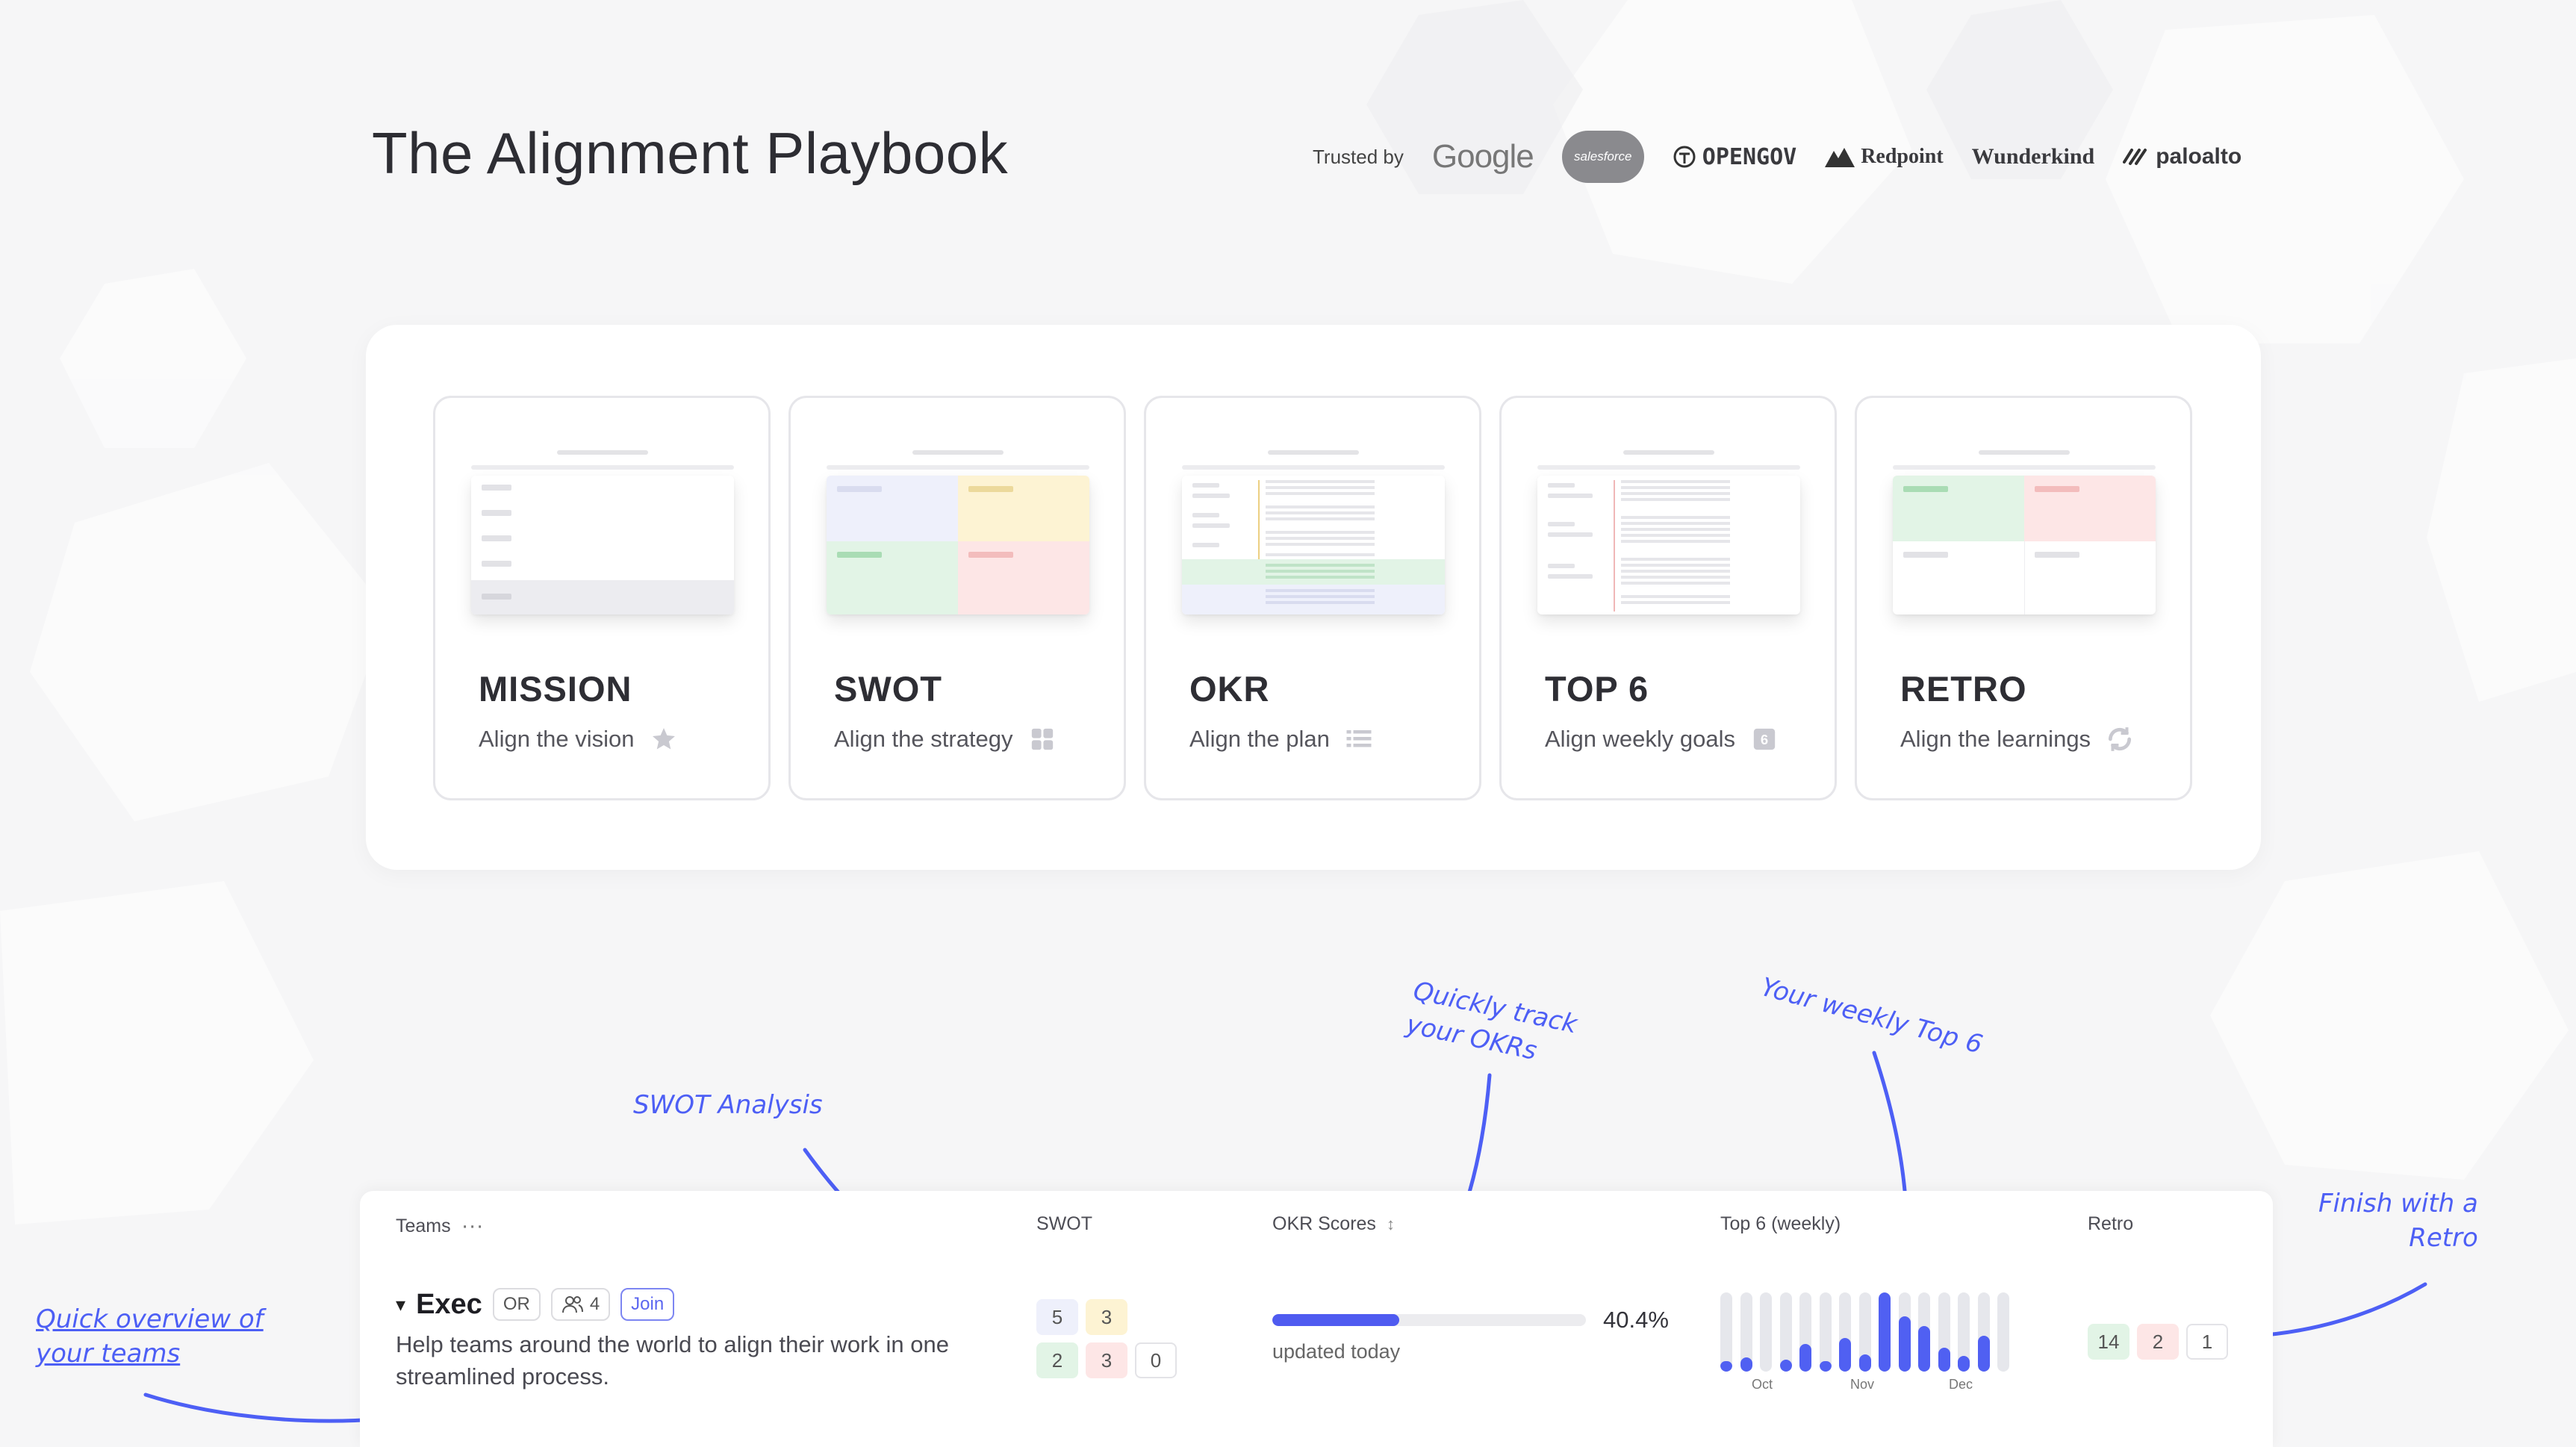 The image size is (2576, 1447). Describe the element at coordinates (2111, 1223) in the screenshot. I see `retro-header: Retro` at that location.